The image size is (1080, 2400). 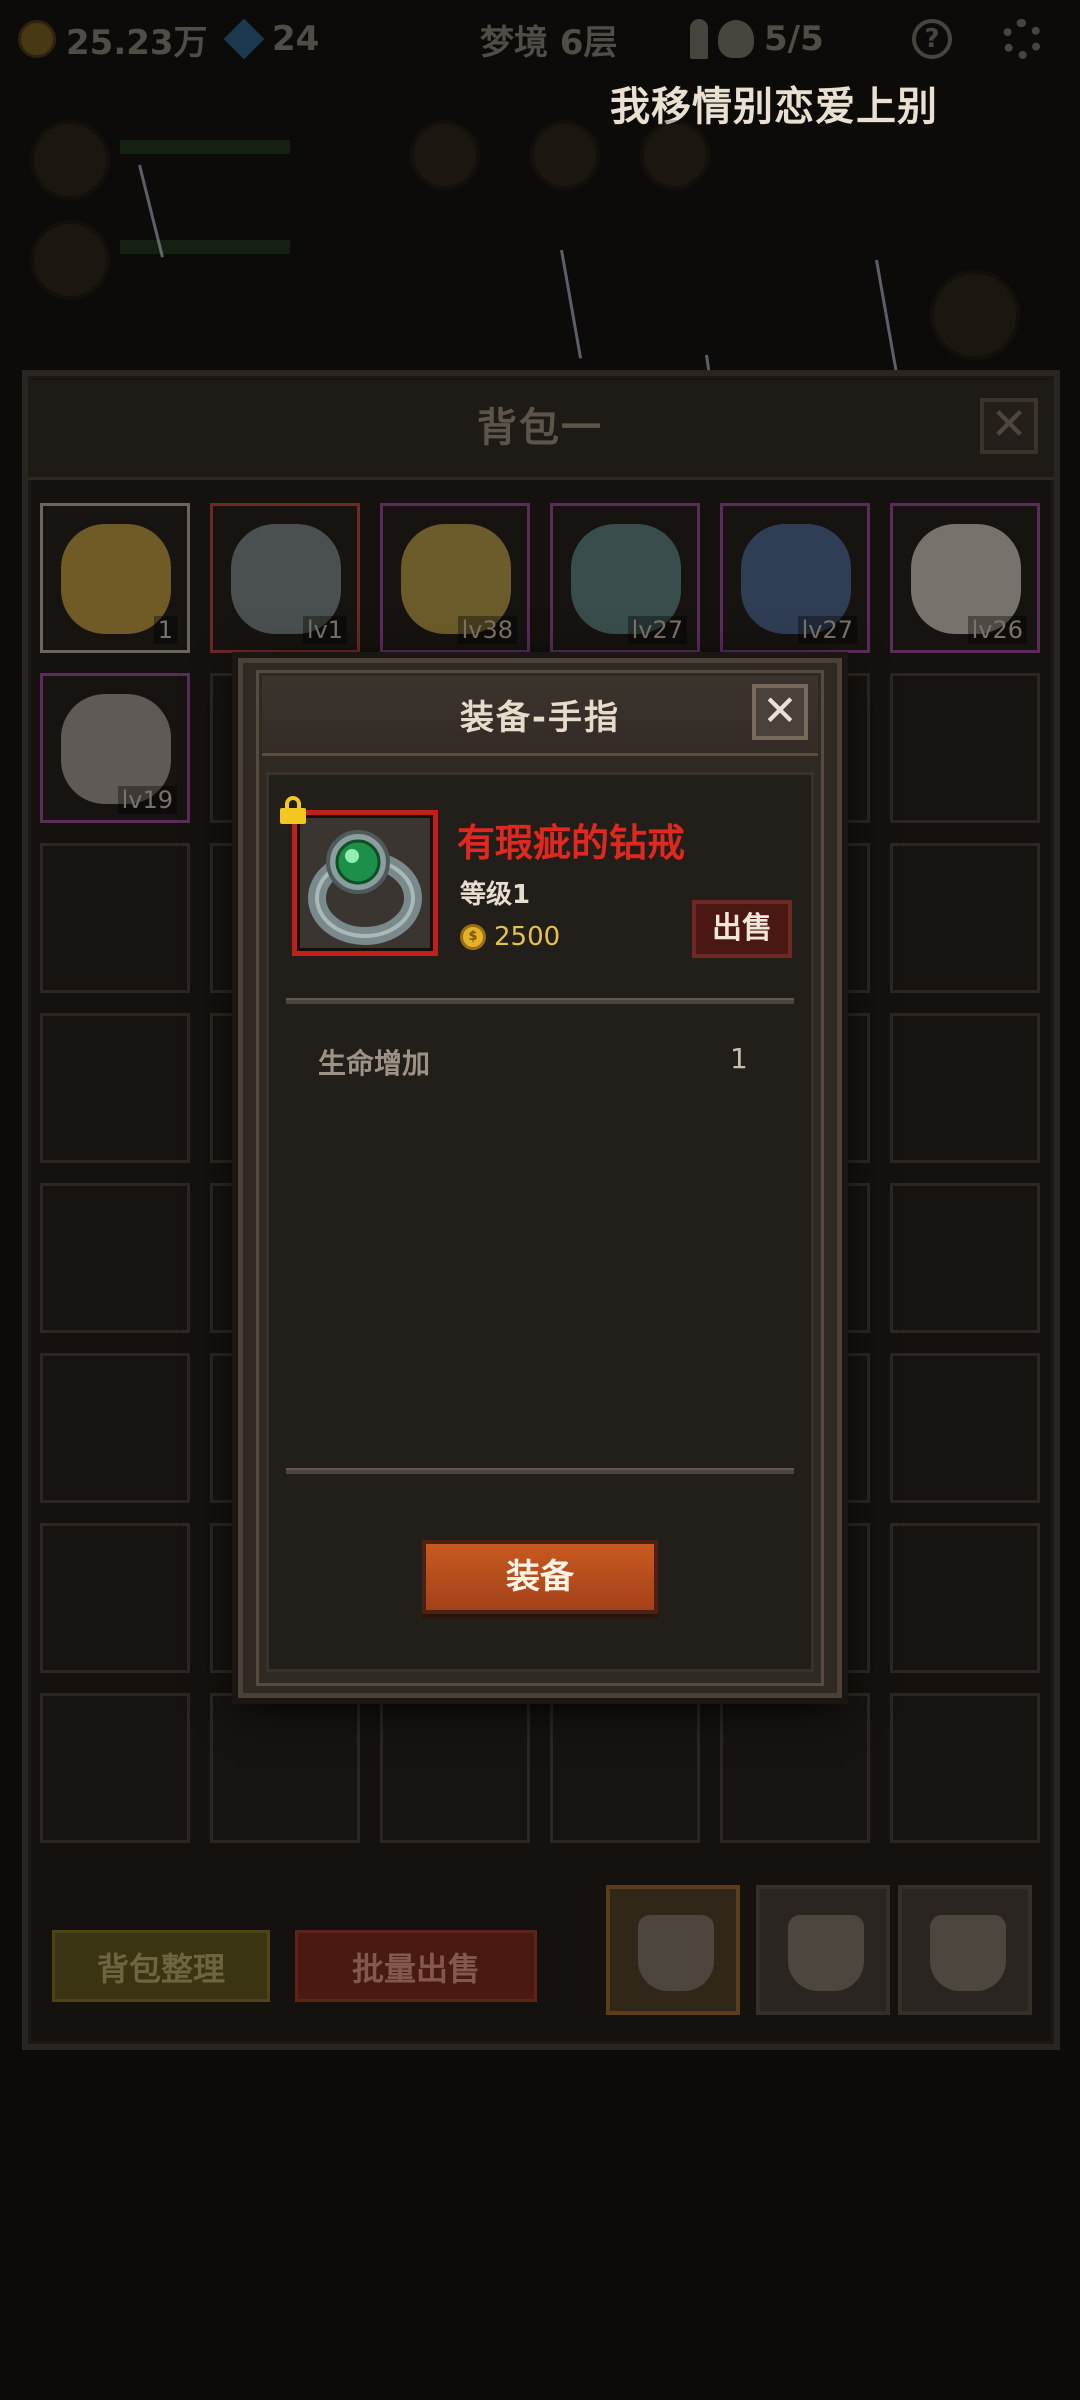 I want to click on item-name: 有瑕疵的钻戒, so click(x=571, y=843).